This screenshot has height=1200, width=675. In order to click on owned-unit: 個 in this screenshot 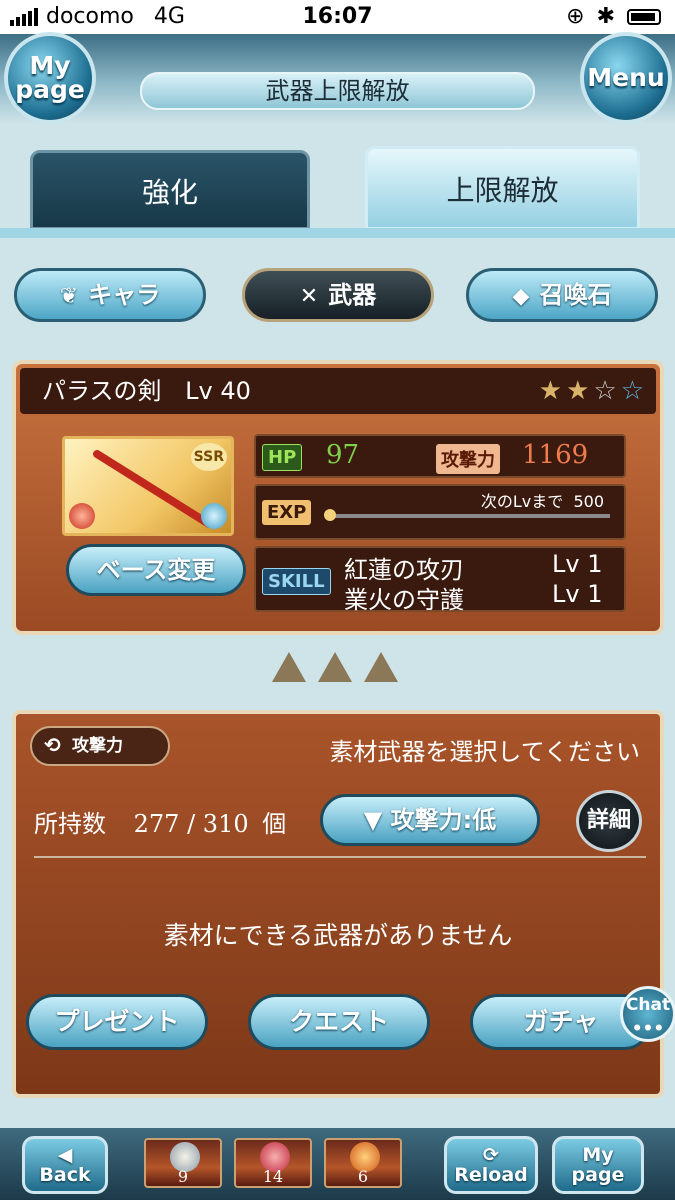, I will do `click(274, 824)`.